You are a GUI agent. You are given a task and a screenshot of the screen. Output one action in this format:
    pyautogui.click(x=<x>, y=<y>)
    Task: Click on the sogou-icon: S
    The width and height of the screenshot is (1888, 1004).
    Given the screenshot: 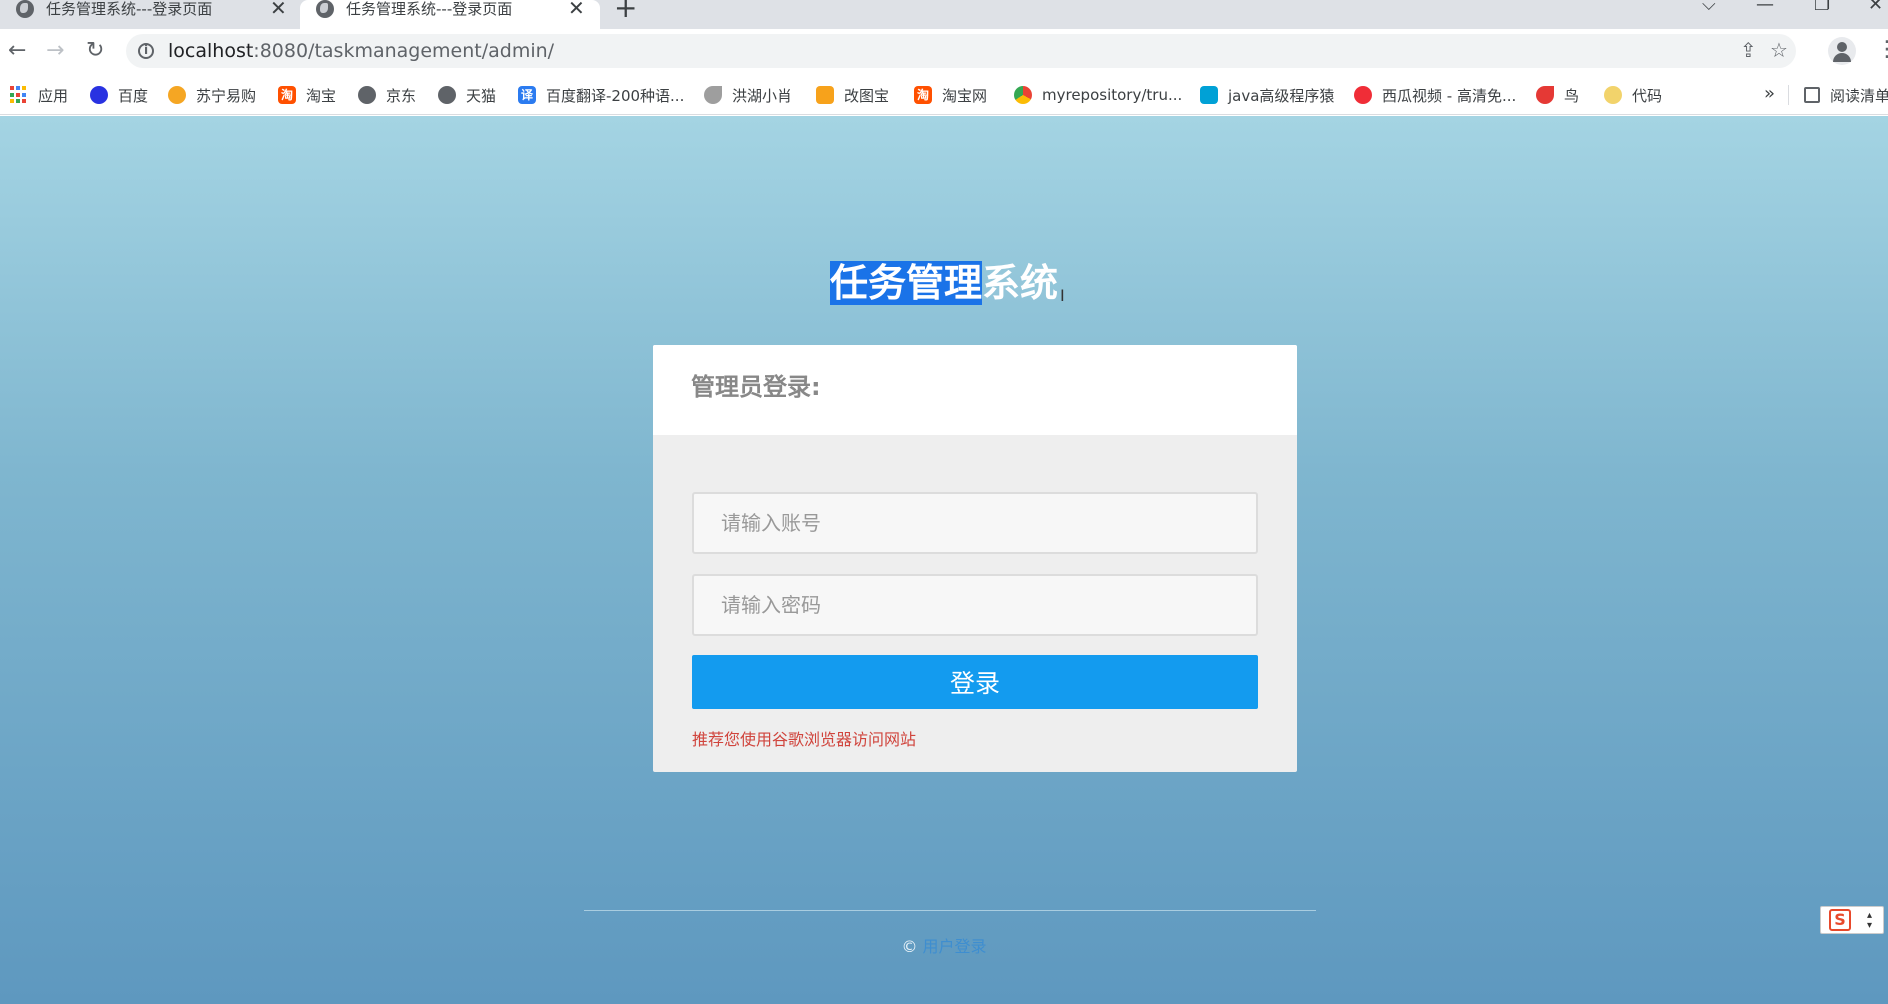 What is the action you would take?
    pyautogui.click(x=1840, y=920)
    